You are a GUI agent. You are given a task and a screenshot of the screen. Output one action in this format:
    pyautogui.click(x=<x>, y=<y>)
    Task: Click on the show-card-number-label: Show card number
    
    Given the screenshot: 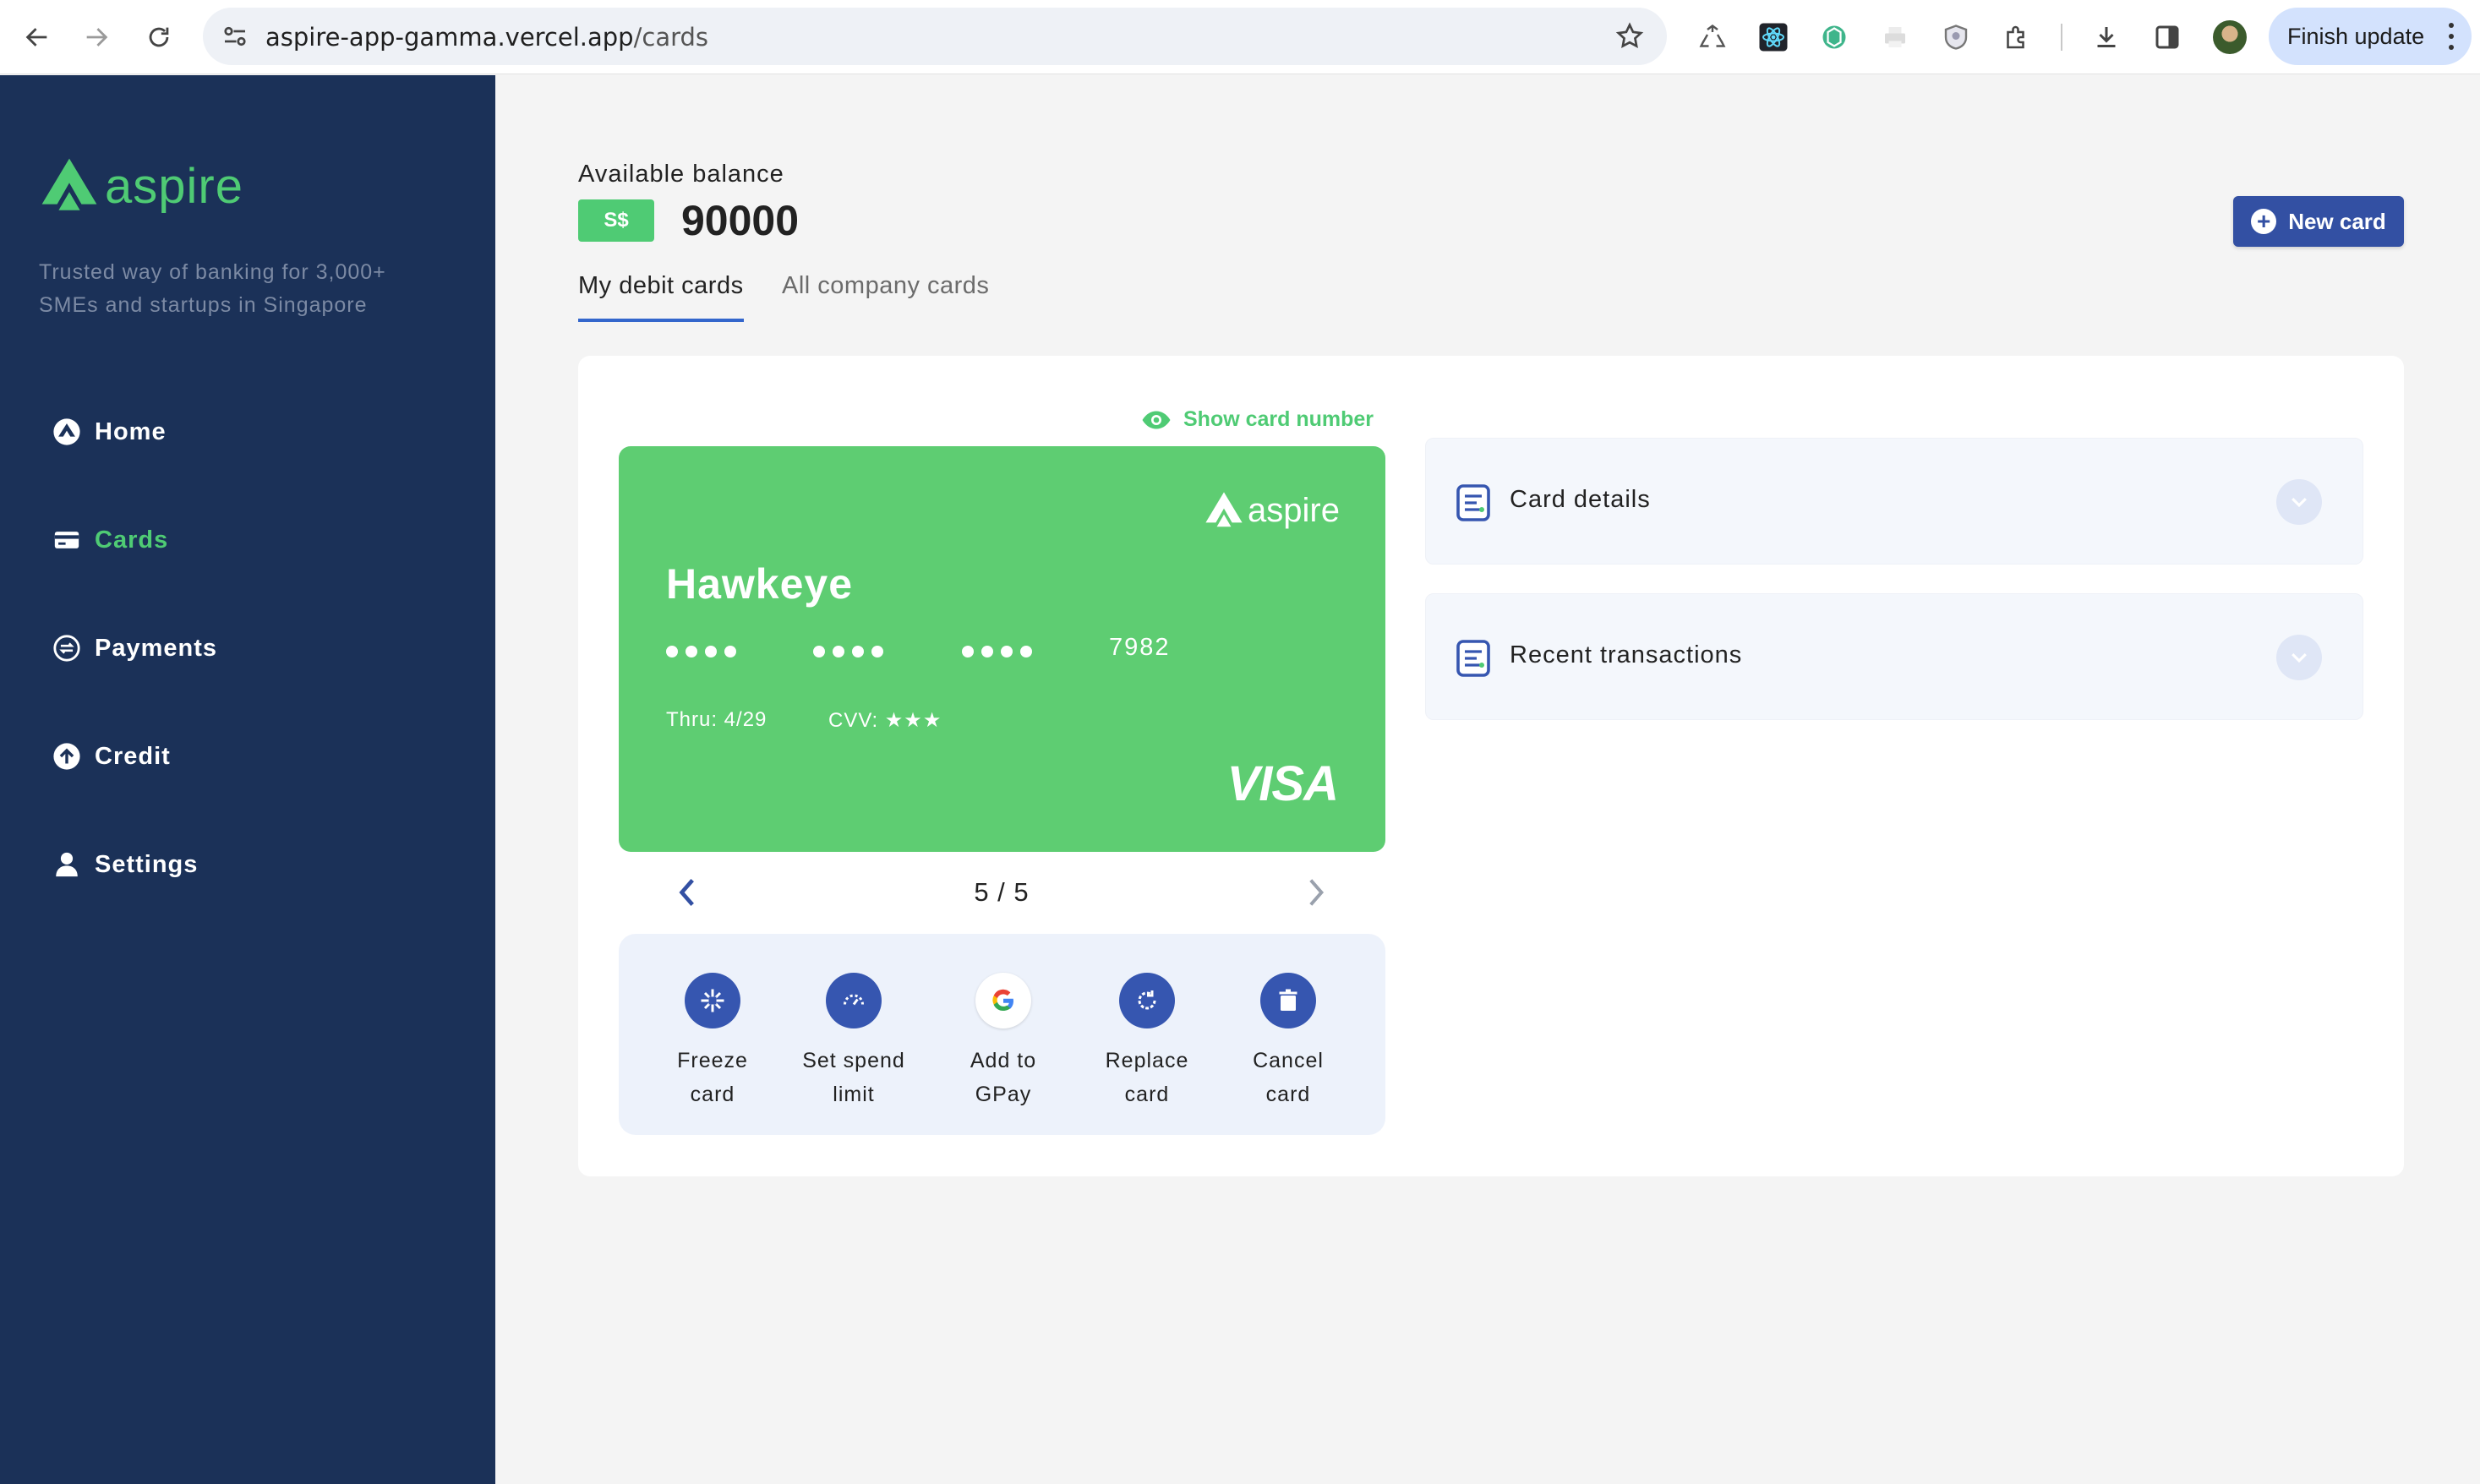 What is the action you would take?
    pyautogui.click(x=1278, y=419)
    